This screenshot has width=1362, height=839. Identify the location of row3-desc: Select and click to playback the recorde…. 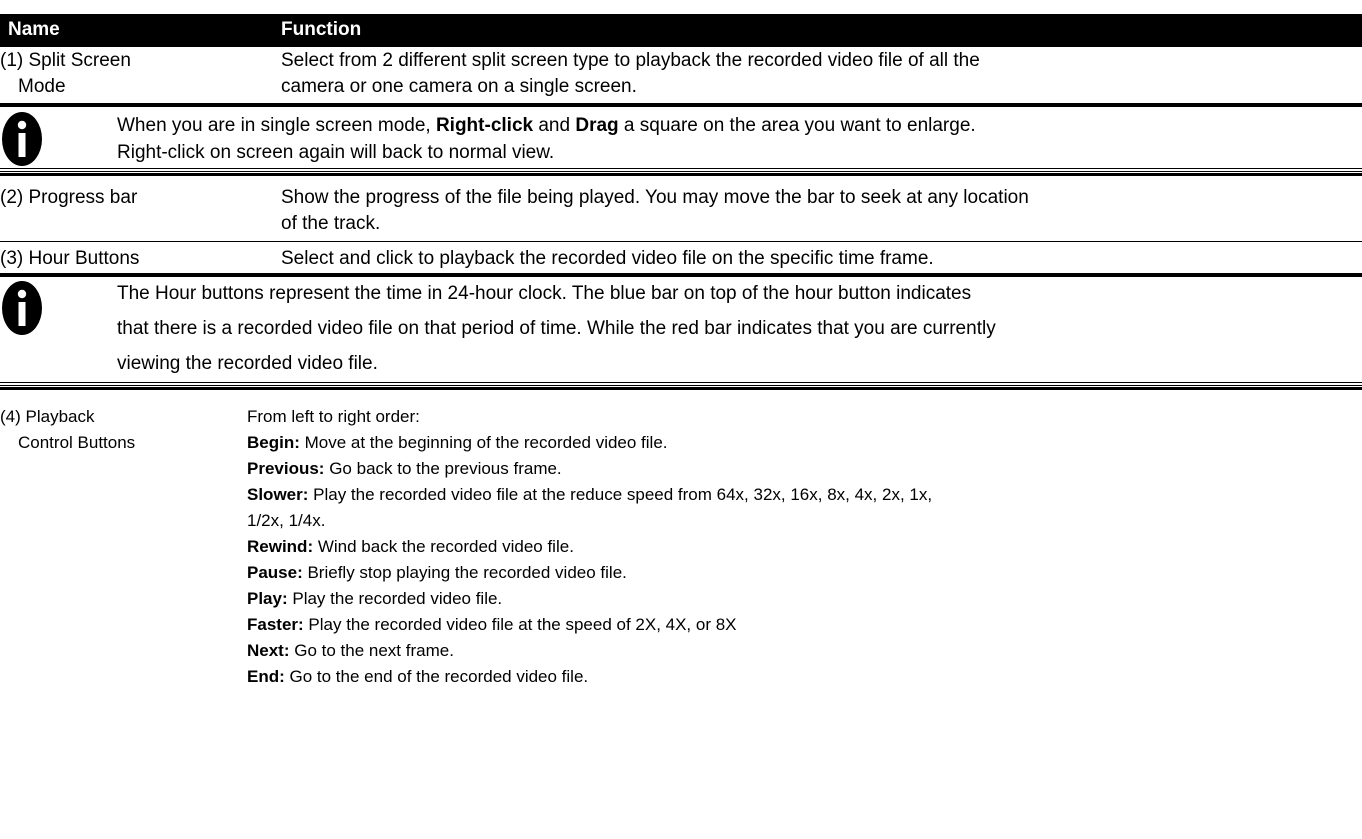
(607, 258).